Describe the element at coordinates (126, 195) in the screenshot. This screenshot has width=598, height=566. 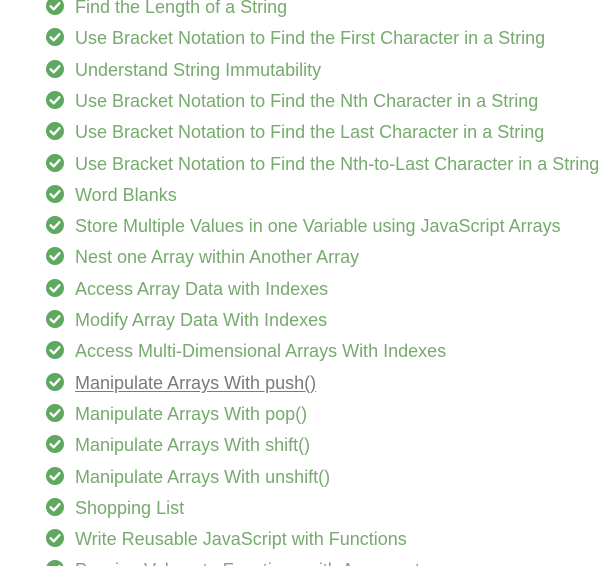
I see `challenge-link: Word Blanks` at that location.